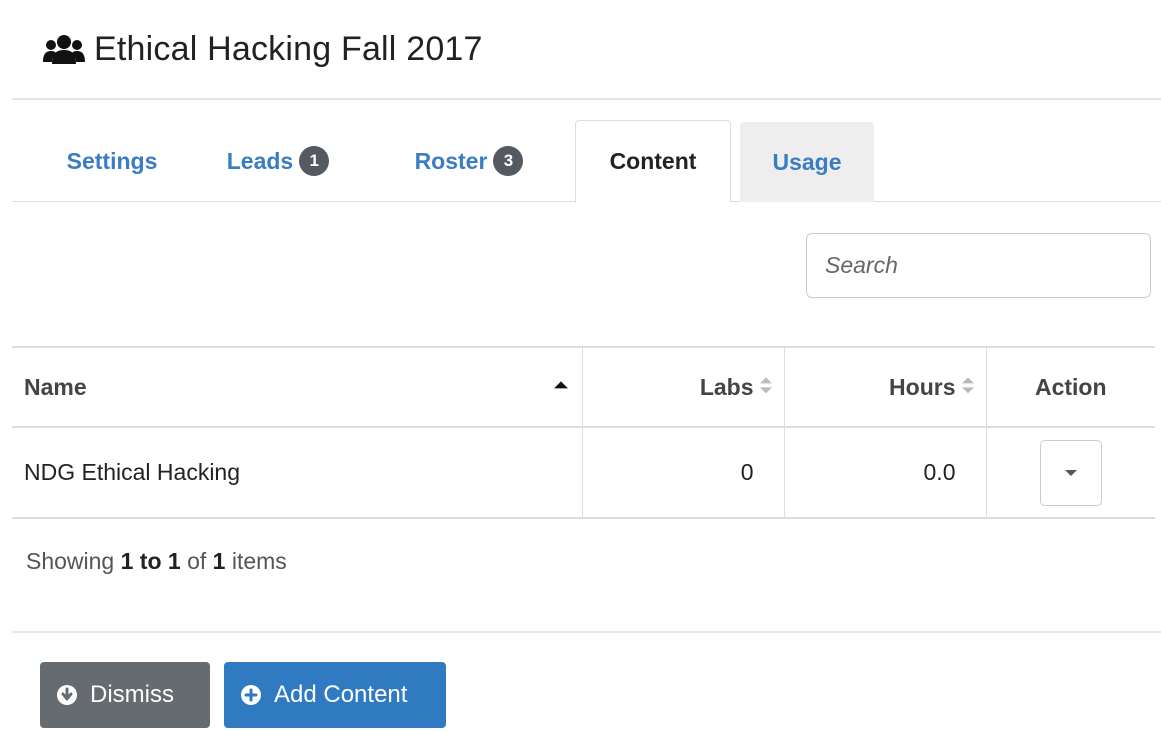 This screenshot has height=732, width=1161. I want to click on column-header-hours: Hours, so click(884, 386).